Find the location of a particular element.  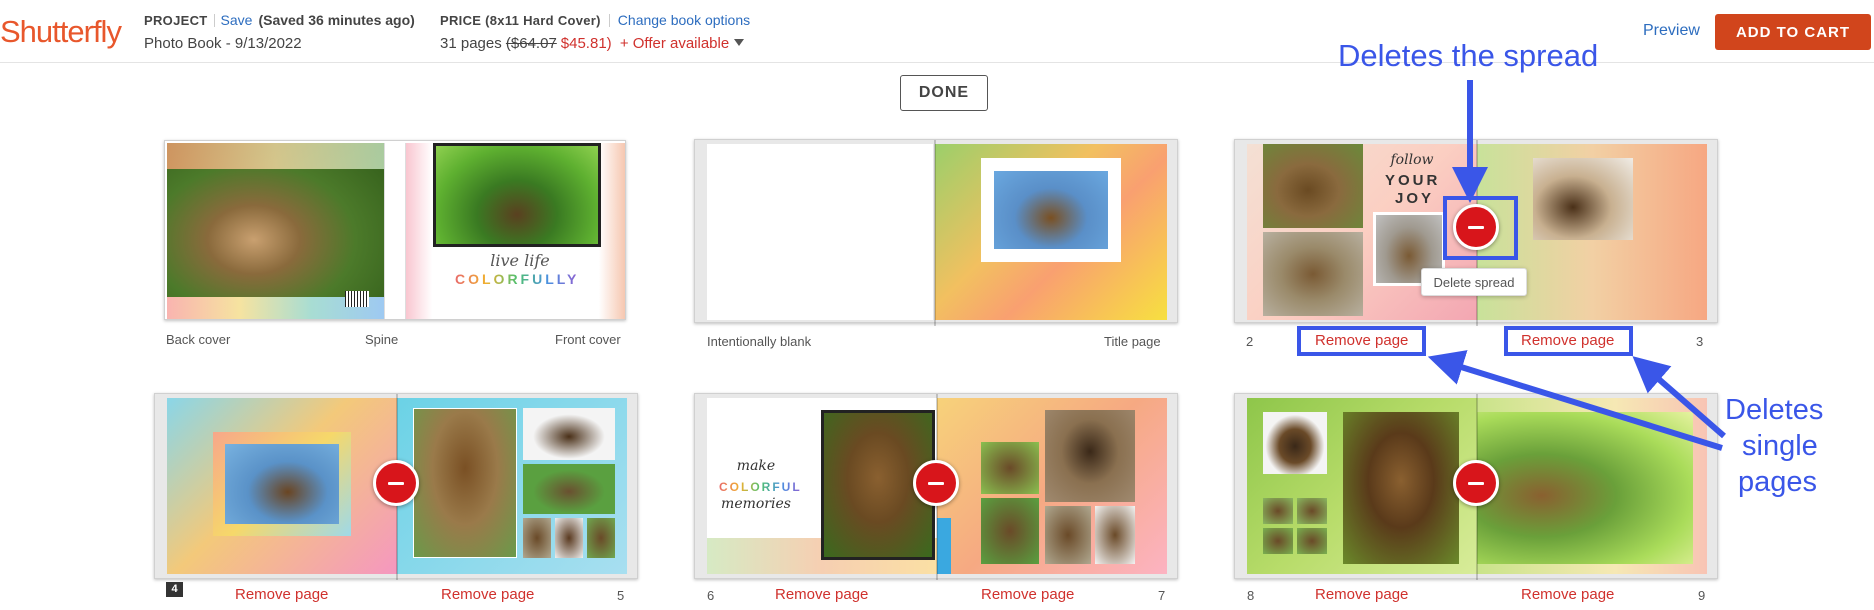

page-number-6: 6 is located at coordinates (711, 595).